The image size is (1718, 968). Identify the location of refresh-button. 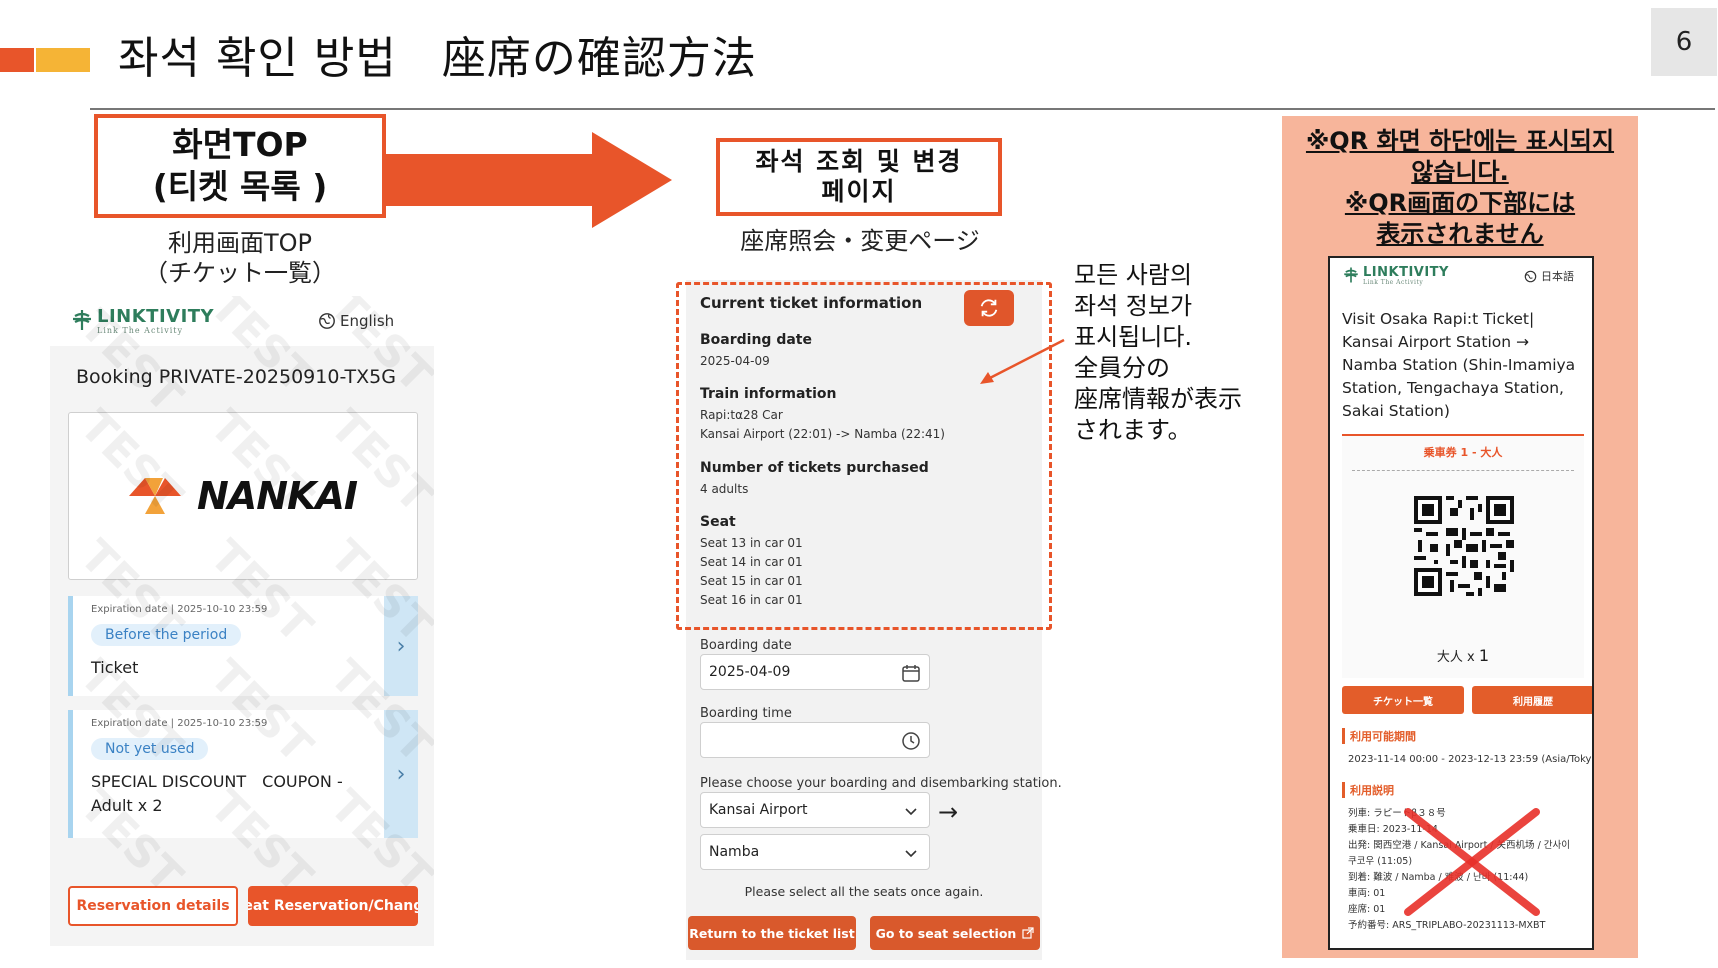
(989, 308).